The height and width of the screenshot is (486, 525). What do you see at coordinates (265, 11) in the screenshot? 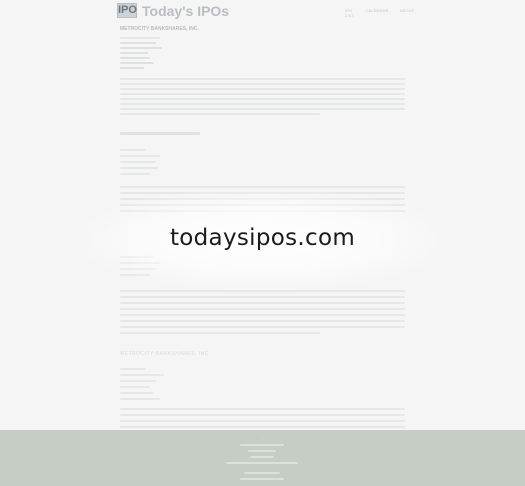
I see `site-header: IPO Today's IPOs IPO LIST CALENDAR ABOUT` at bounding box center [265, 11].